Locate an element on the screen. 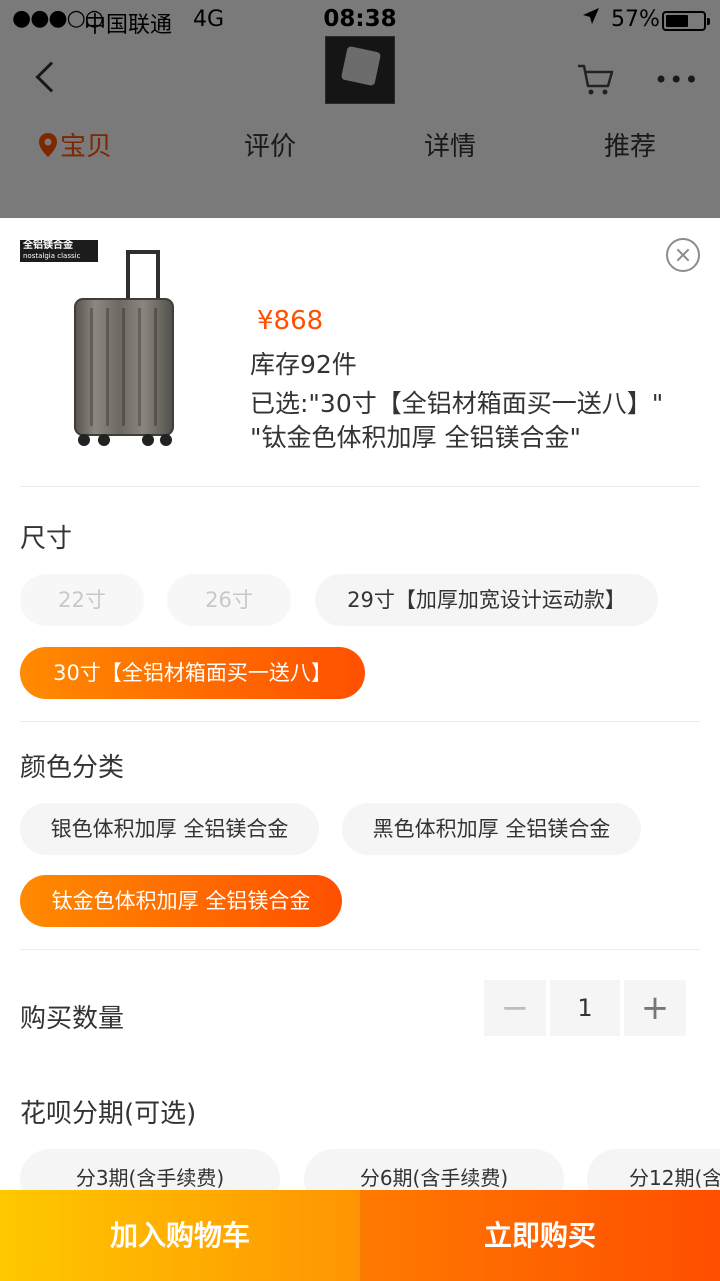 Image resolution: width=720 pixels, height=1281 pixels. product-image: 全铝镁合金 nostalgia classic is located at coordinates (122, 353).